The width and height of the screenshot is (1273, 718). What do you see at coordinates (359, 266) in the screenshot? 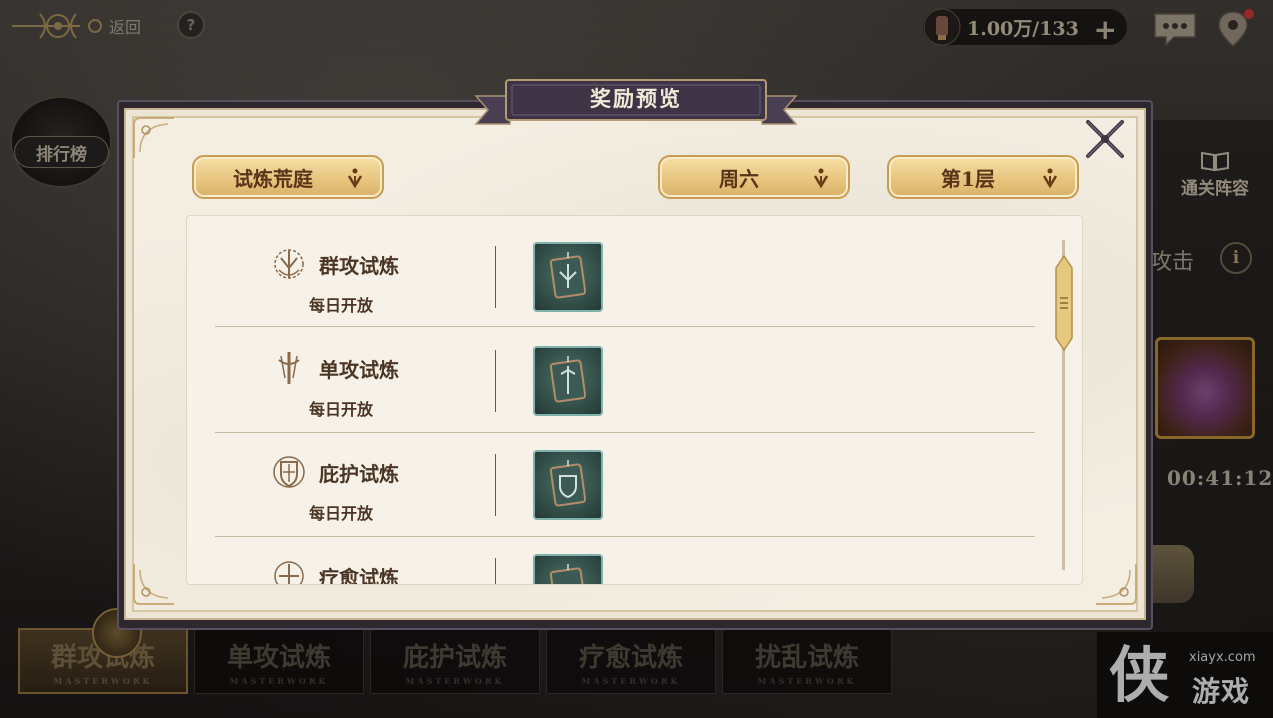
I see `row-title: 群攻试炼` at bounding box center [359, 266].